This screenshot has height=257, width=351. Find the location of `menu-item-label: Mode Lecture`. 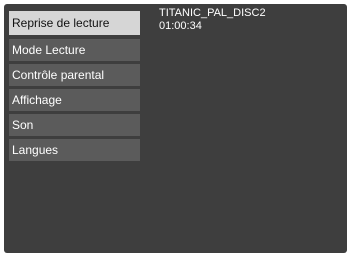

menu-item-label: Mode Lecture is located at coordinates (49, 50).